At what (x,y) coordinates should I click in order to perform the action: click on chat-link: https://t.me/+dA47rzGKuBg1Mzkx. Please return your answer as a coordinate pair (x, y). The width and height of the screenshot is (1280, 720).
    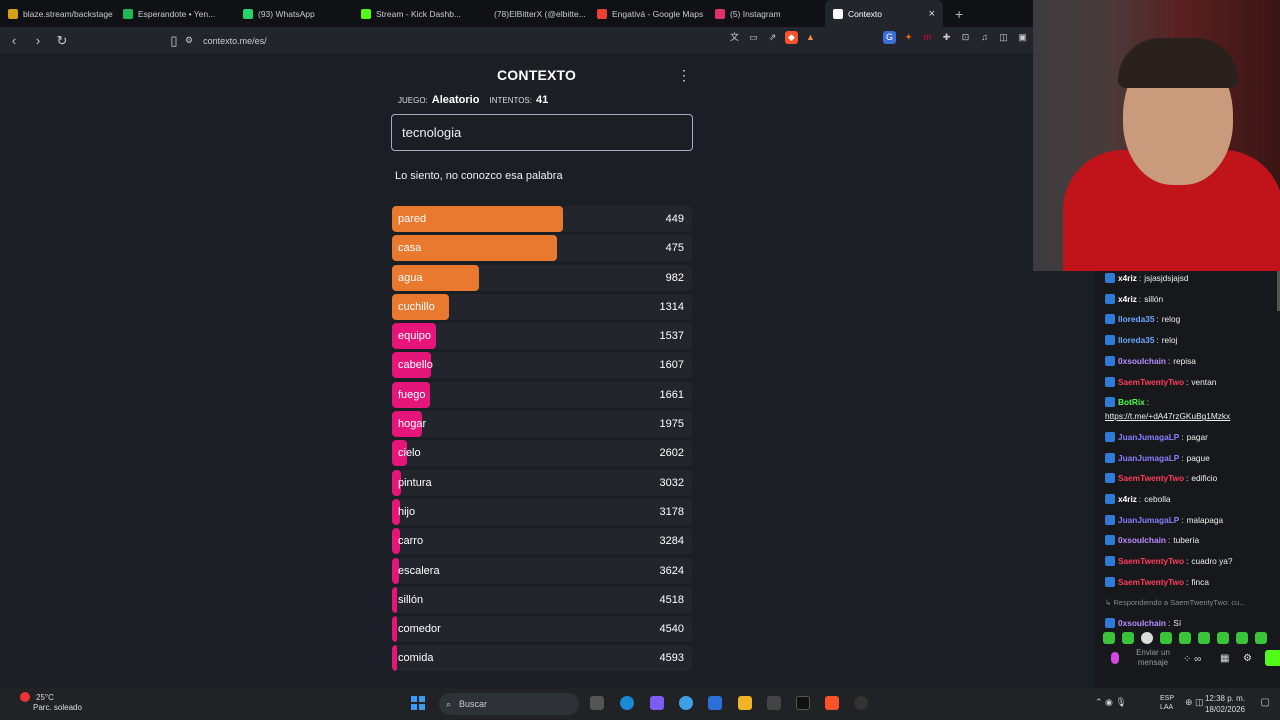
    Looking at the image, I should click on (1167, 416).